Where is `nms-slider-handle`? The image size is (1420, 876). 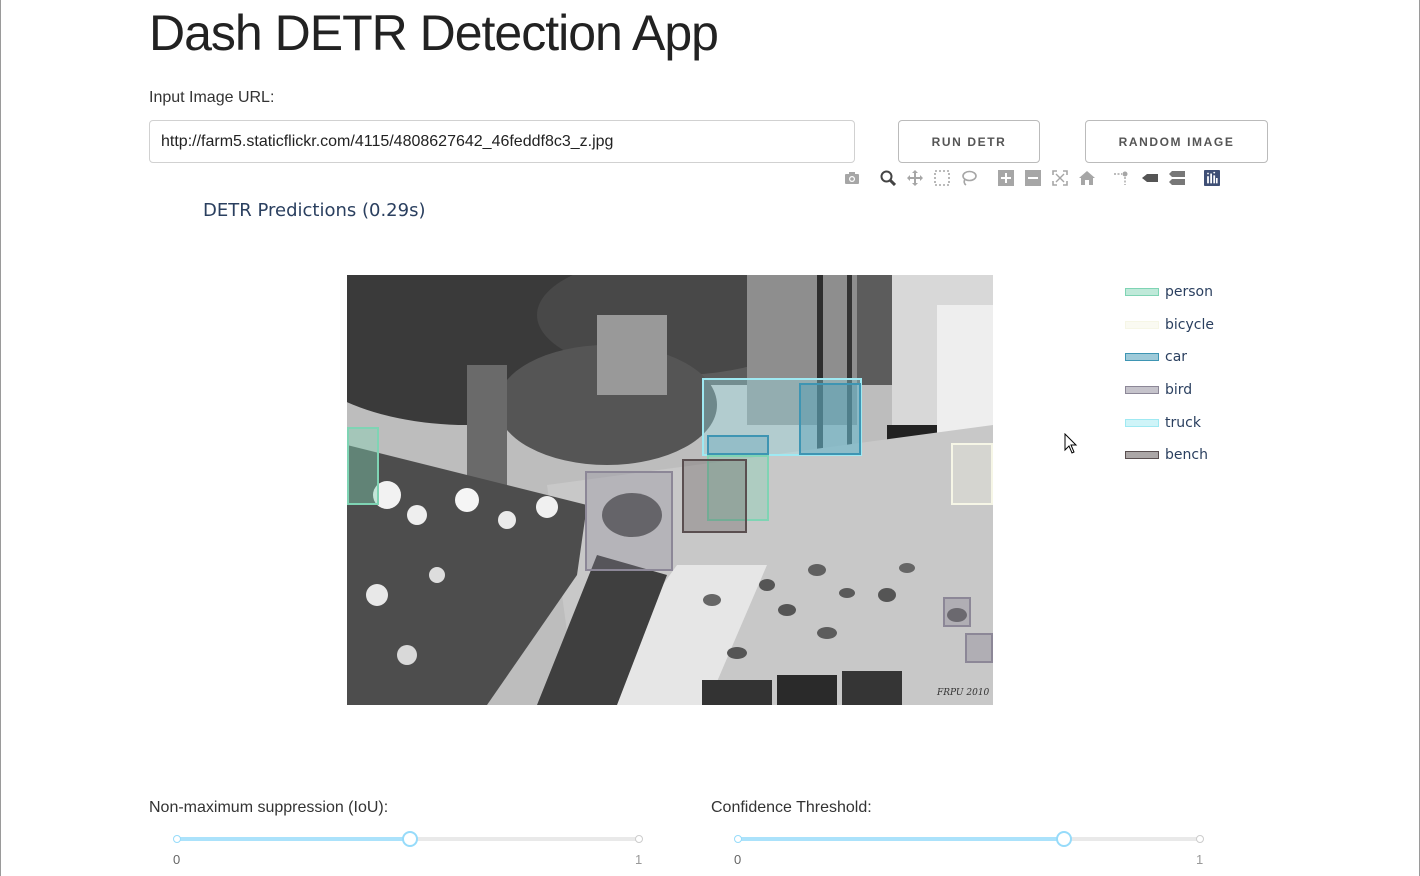
nms-slider-handle is located at coordinates (410, 839).